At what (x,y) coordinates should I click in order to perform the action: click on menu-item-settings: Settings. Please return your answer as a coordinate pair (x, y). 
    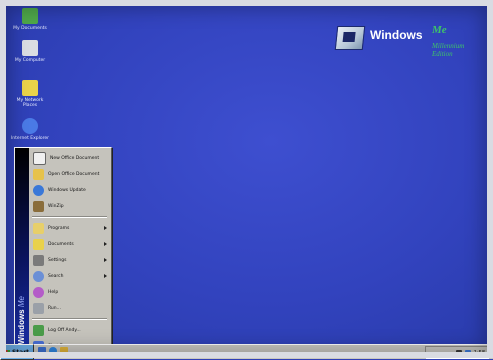
    Looking at the image, I should click on (70, 260).